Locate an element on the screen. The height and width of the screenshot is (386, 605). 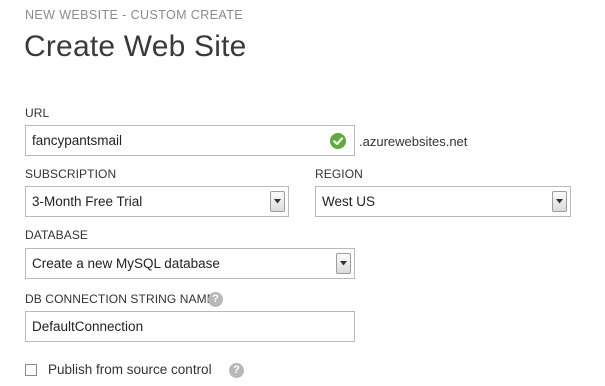
database-dropdown-button is located at coordinates (343, 263).